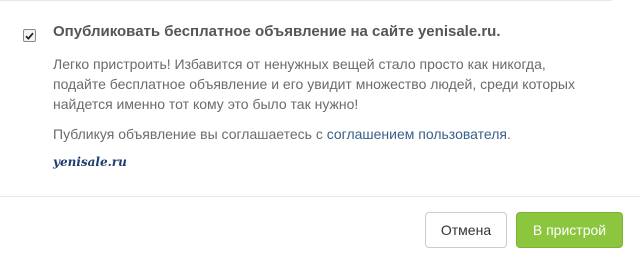  What do you see at coordinates (190, 134) in the screenshot?
I see `agreement-prefix: Публикуя объявление вы соглашаетесь с` at bounding box center [190, 134].